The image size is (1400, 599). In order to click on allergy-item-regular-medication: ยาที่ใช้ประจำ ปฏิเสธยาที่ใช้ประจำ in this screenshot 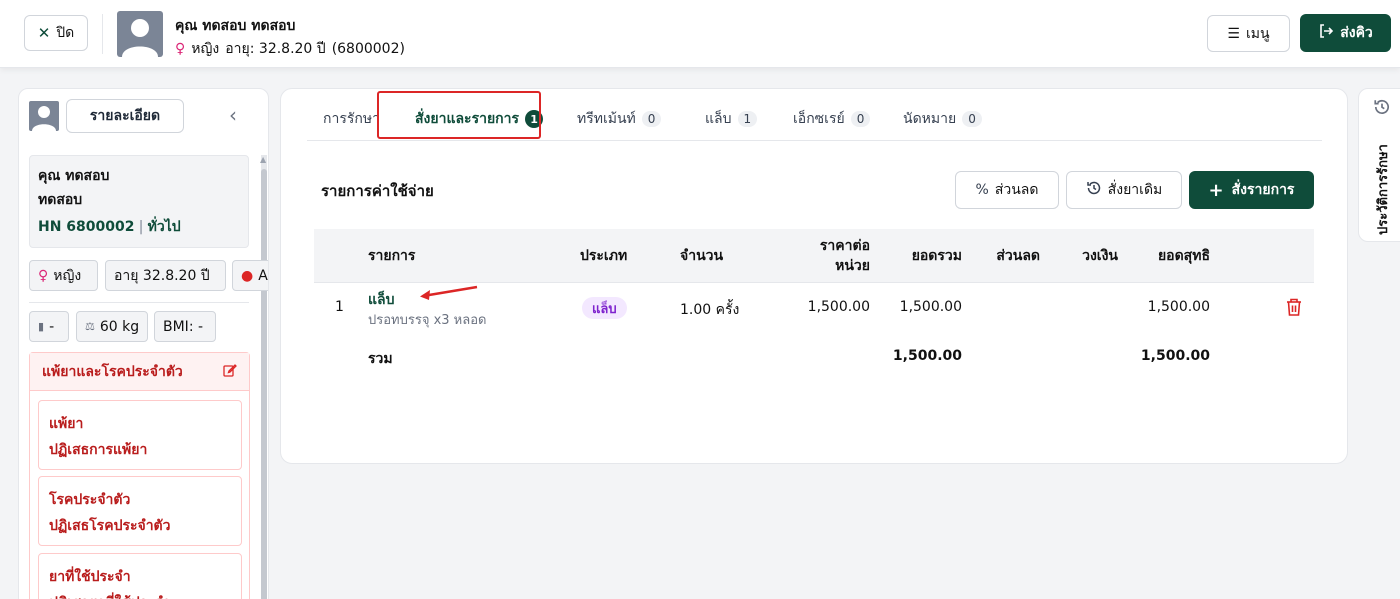, I will do `click(140, 576)`.